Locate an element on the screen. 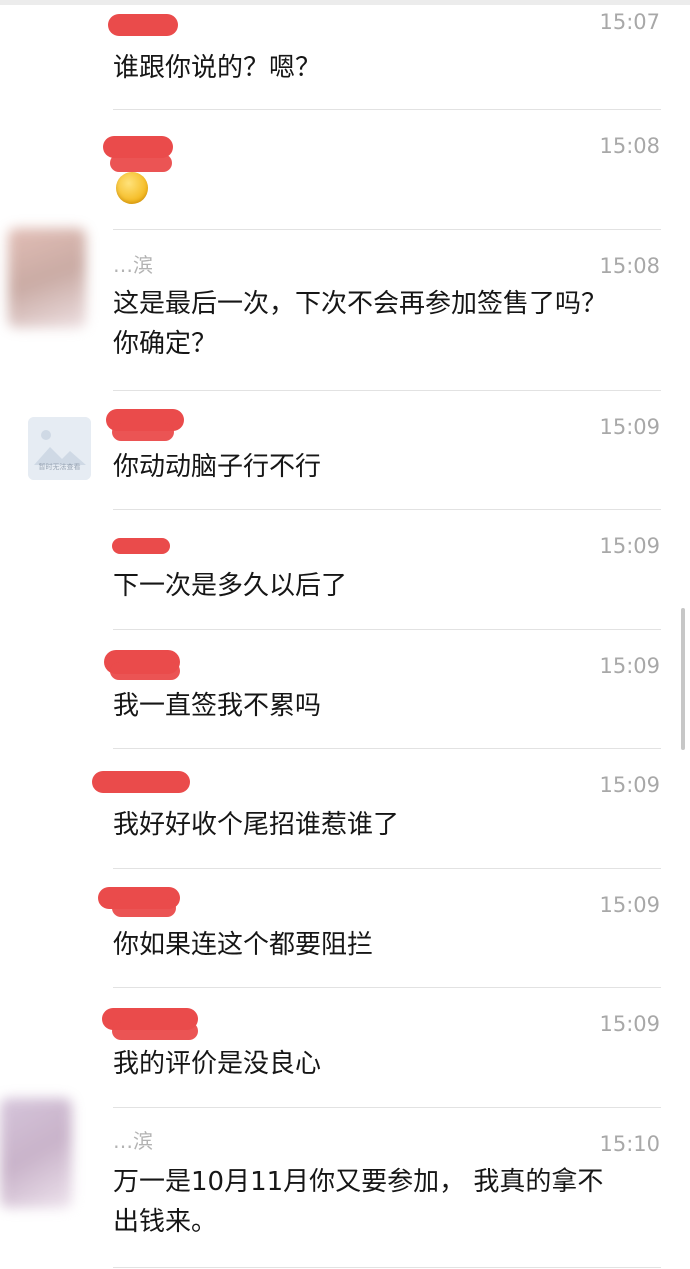  message-item: 15:07 谁跟你说的？嗯？ is located at coordinates (345, 55).